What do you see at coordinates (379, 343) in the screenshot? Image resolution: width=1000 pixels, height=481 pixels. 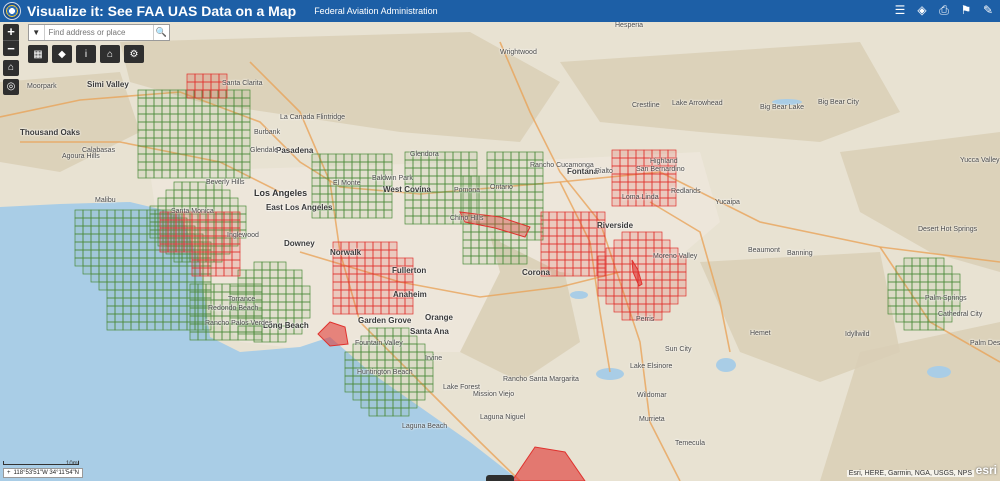 I see `place-label: Fountain Valley` at bounding box center [379, 343].